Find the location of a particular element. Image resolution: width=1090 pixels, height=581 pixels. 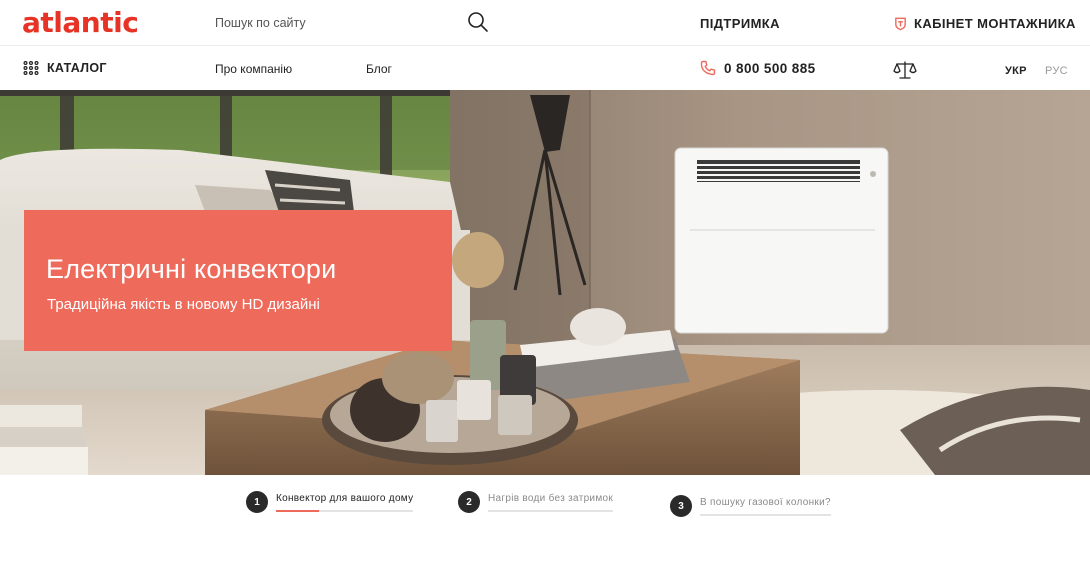

slide-number: 2 is located at coordinates (469, 502).